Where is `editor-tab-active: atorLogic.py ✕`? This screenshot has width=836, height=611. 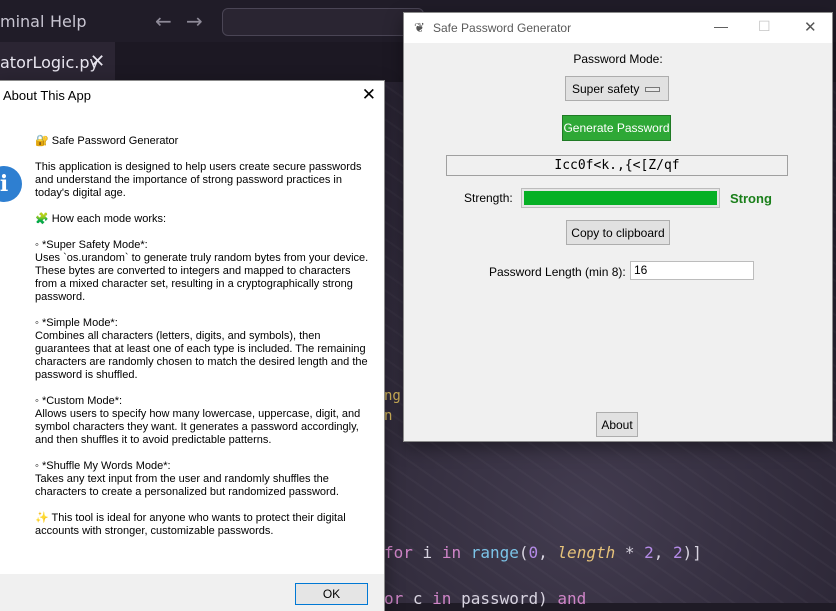
editor-tab-active: atorLogic.py ✕ is located at coordinates (57, 62).